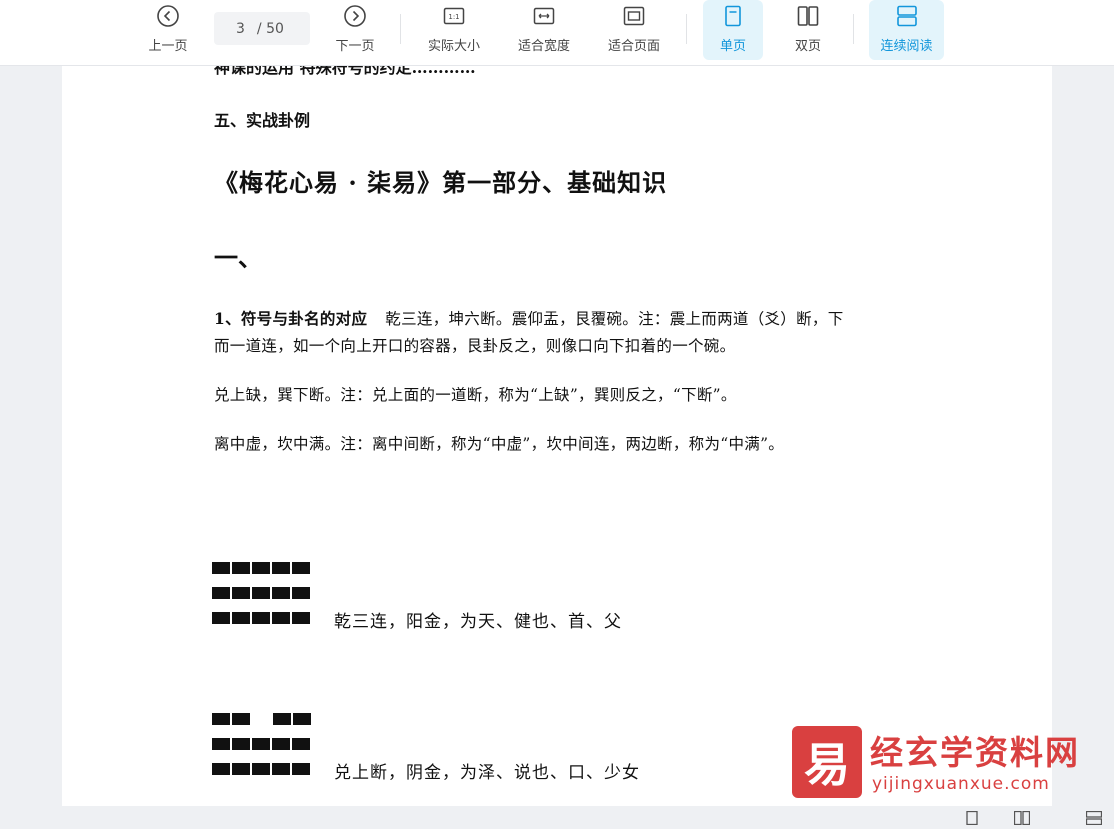 The height and width of the screenshot is (829, 1114). What do you see at coordinates (168, 30) in the screenshot?
I see `prev-page-button: 上一页` at bounding box center [168, 30].